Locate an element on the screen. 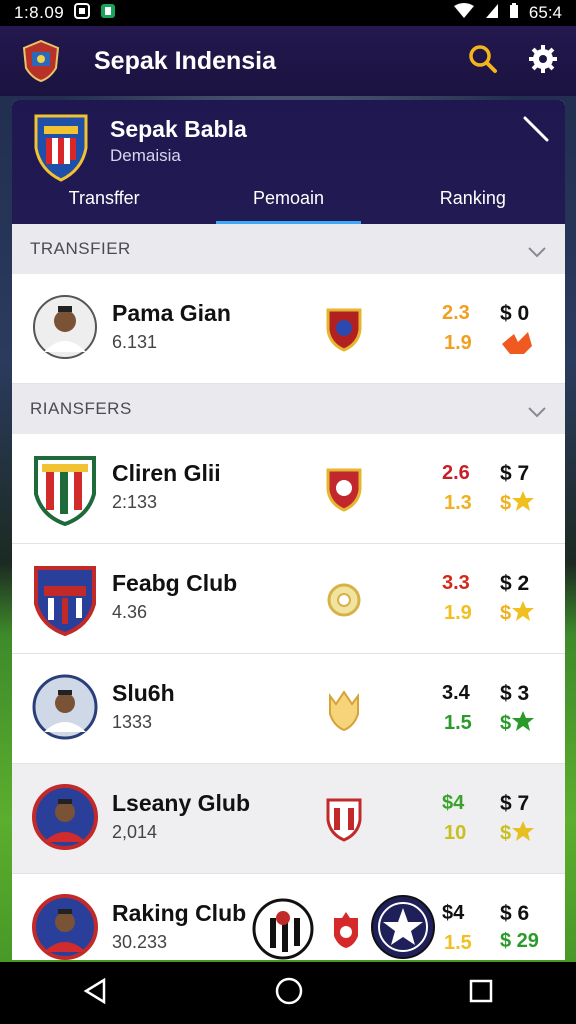 This screenshot has width=576, height=1024. stat-secondary: 10 is located at coordinates (455, 833).